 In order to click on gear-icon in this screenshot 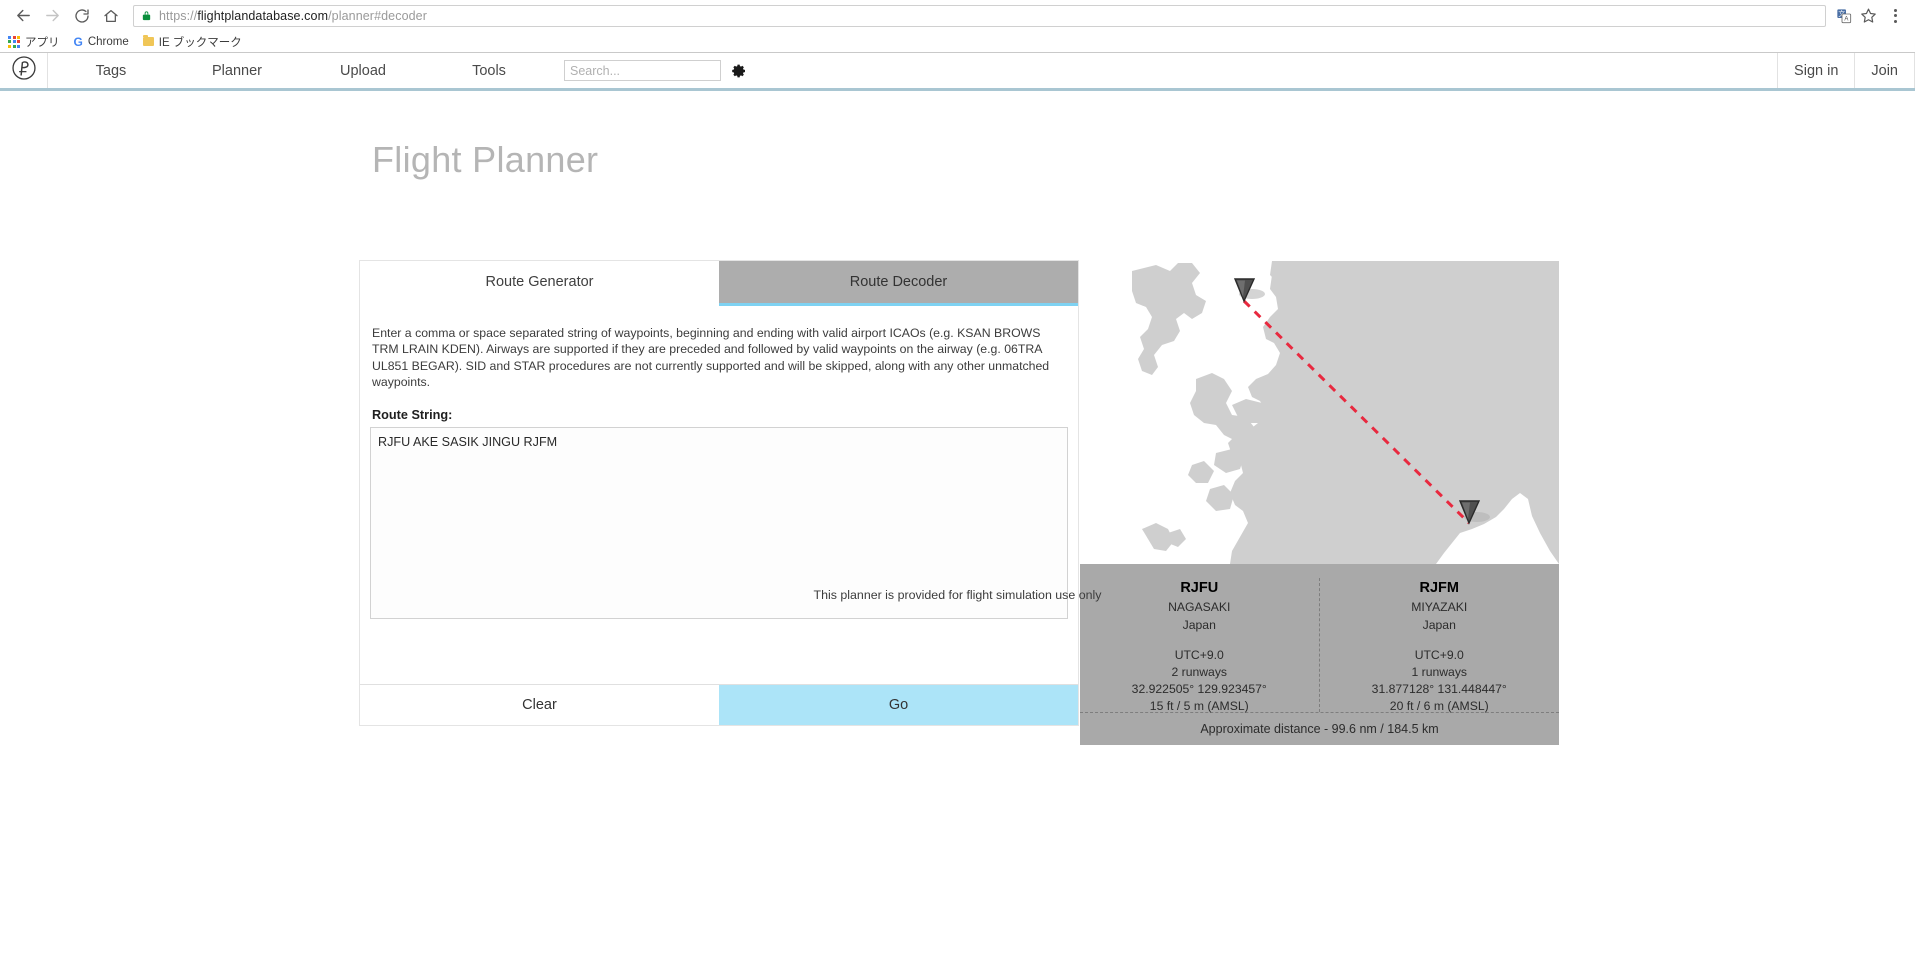, I will do `click(739, 71)`.